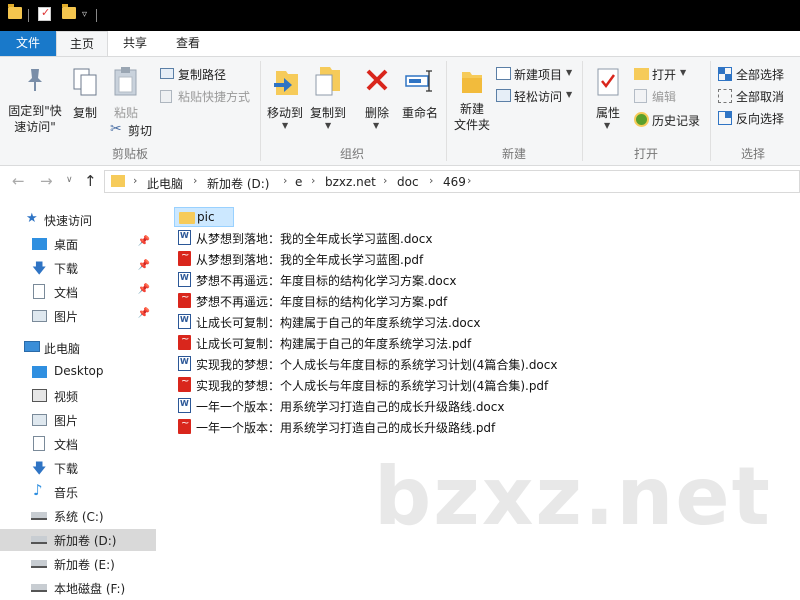 This screenshot has width=800, height=600. Describe the element at coordinates (369, 364) in the screenshot. I see `list-item: 实现我的梦想：个人成长与年度目标的系统学习计划(4篇合集).docx` at that location.